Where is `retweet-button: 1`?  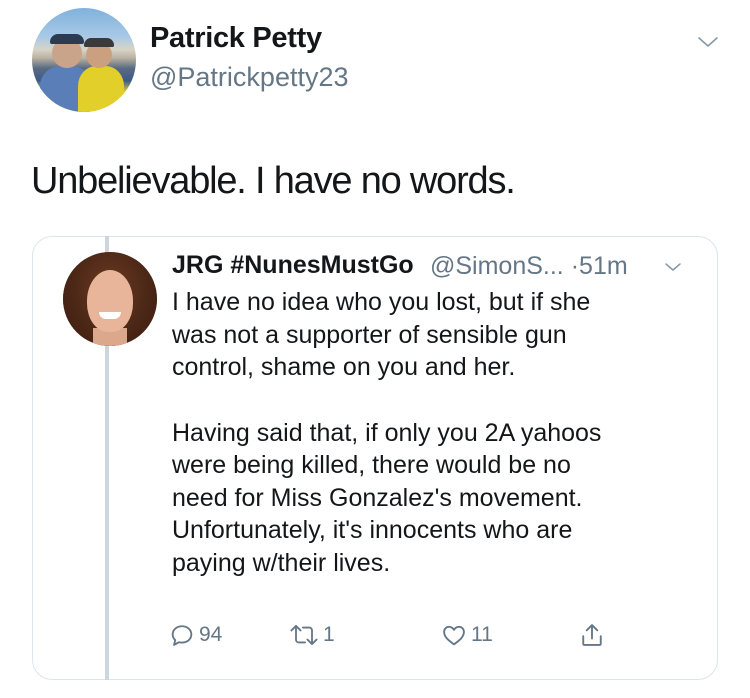
retweet-button: 1 is located at coordinates (311, 635).